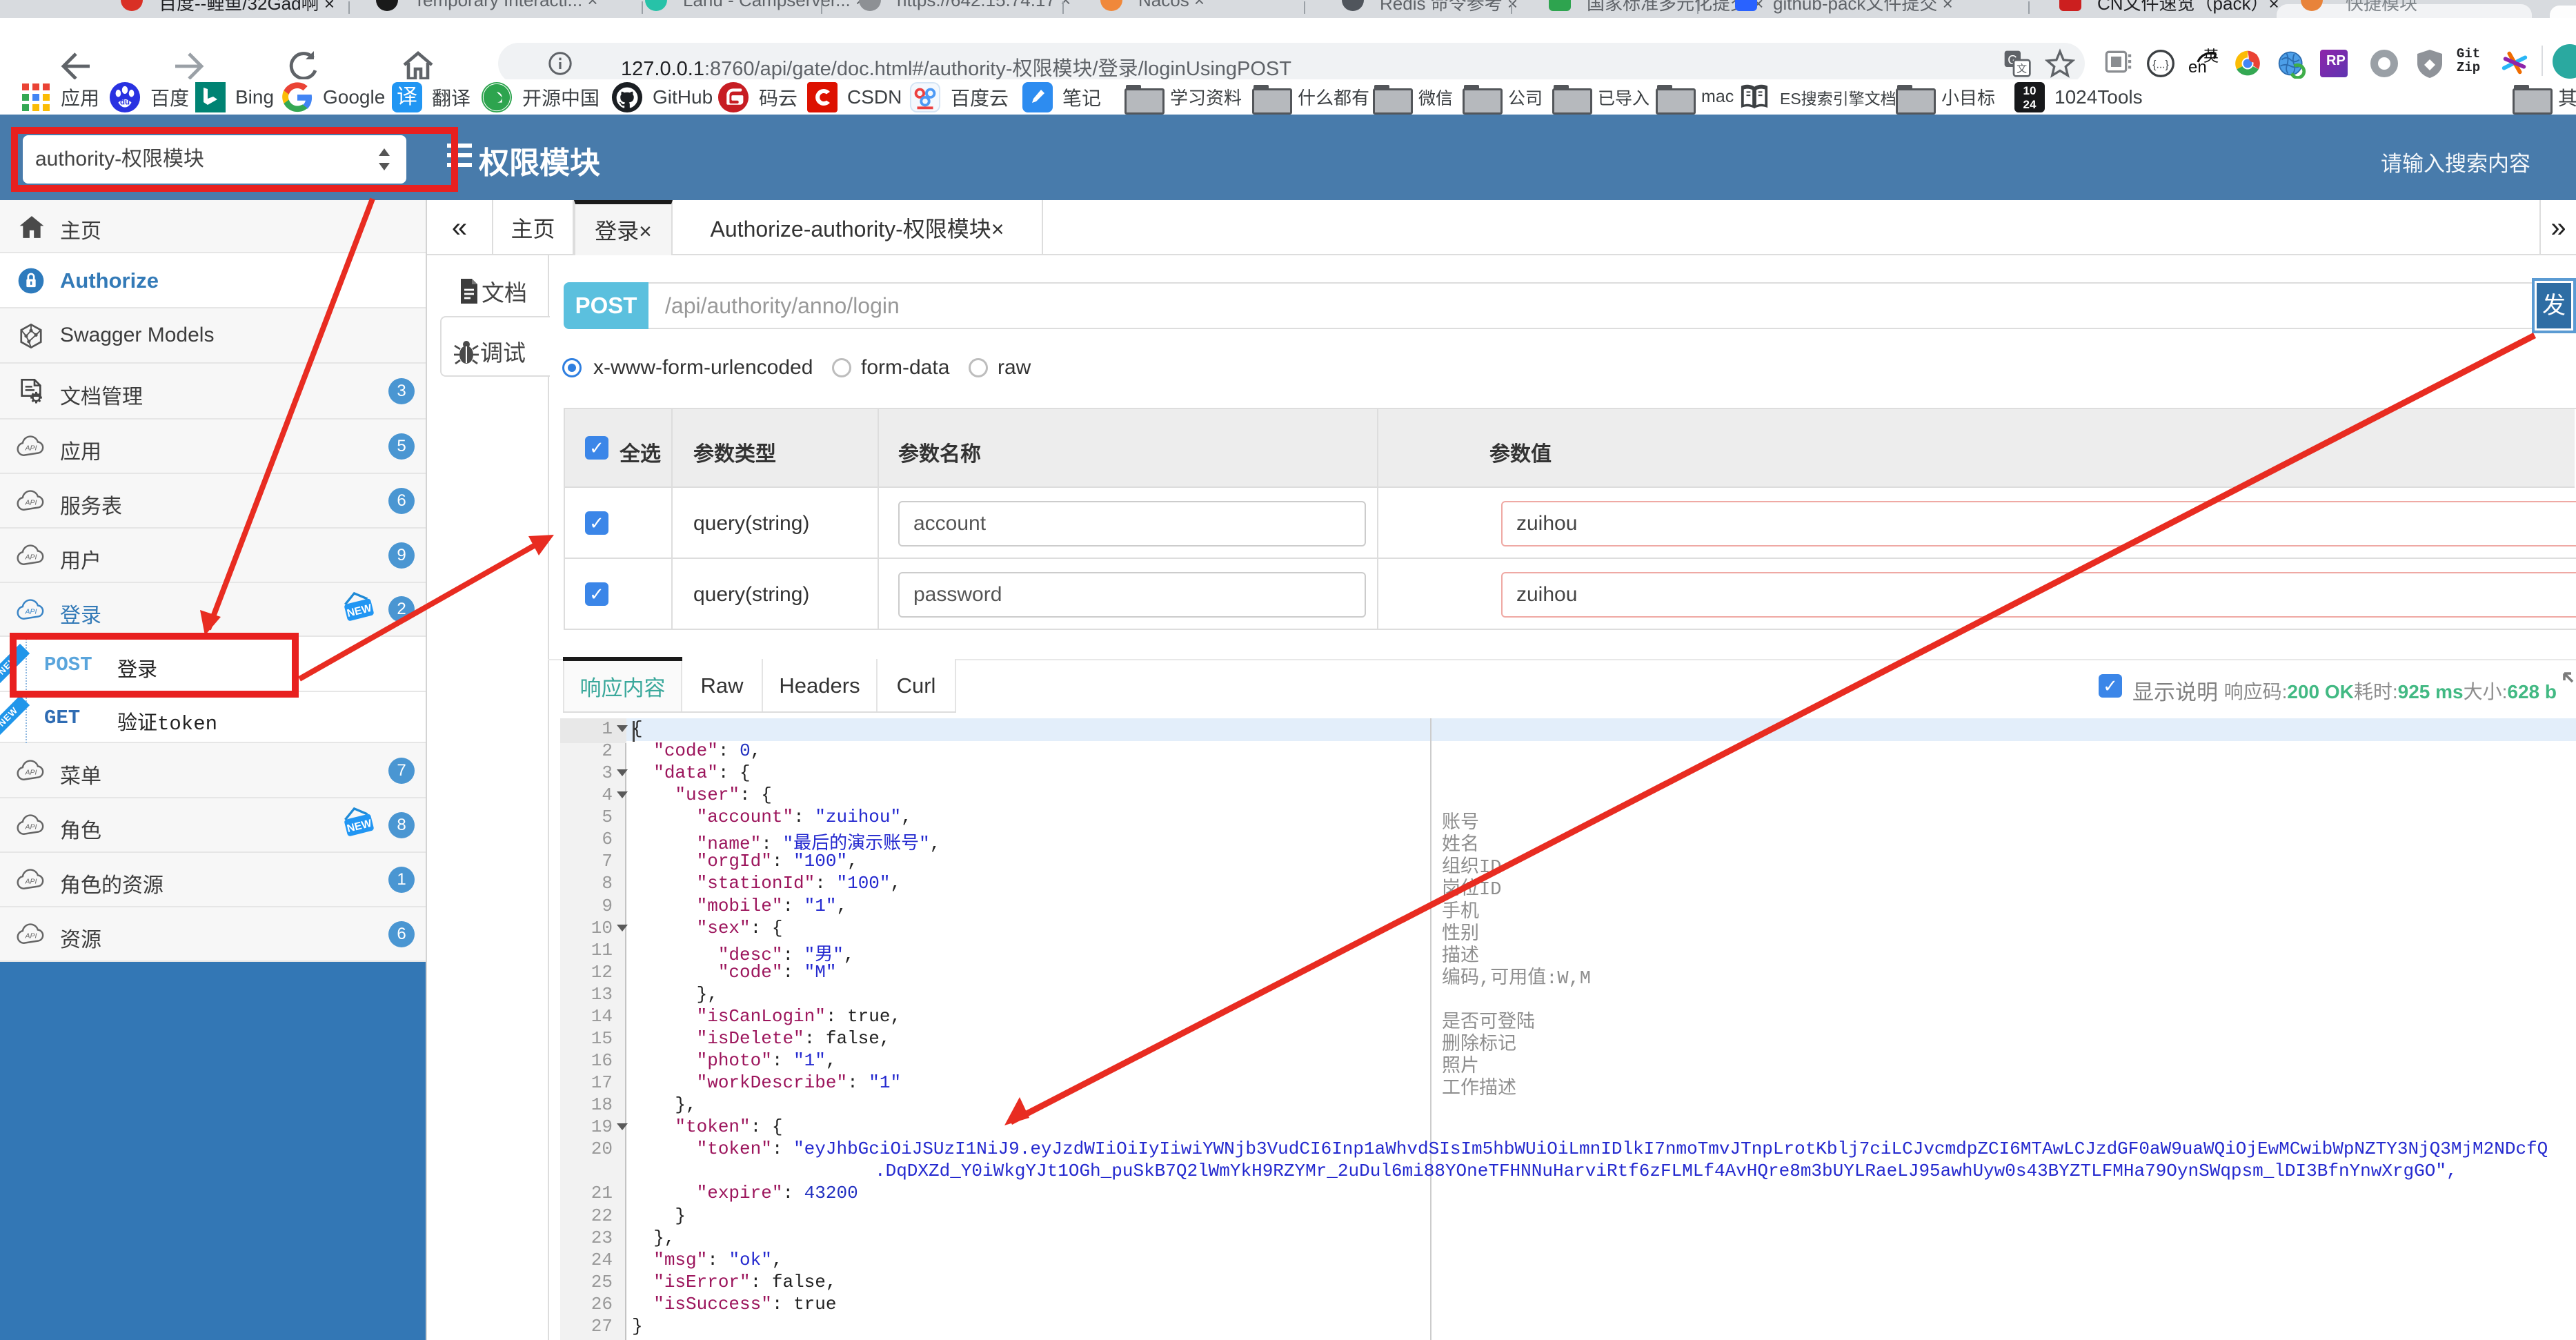  I want to click on svg-text: 文, so click(2022, 69).